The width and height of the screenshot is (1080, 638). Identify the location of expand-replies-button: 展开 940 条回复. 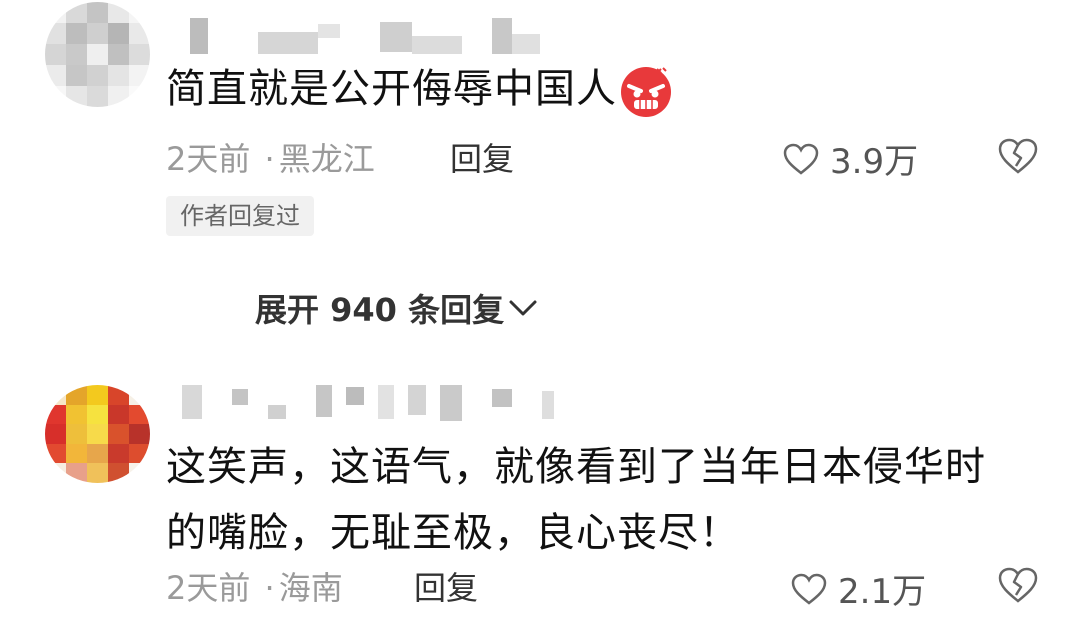
(396, 308).